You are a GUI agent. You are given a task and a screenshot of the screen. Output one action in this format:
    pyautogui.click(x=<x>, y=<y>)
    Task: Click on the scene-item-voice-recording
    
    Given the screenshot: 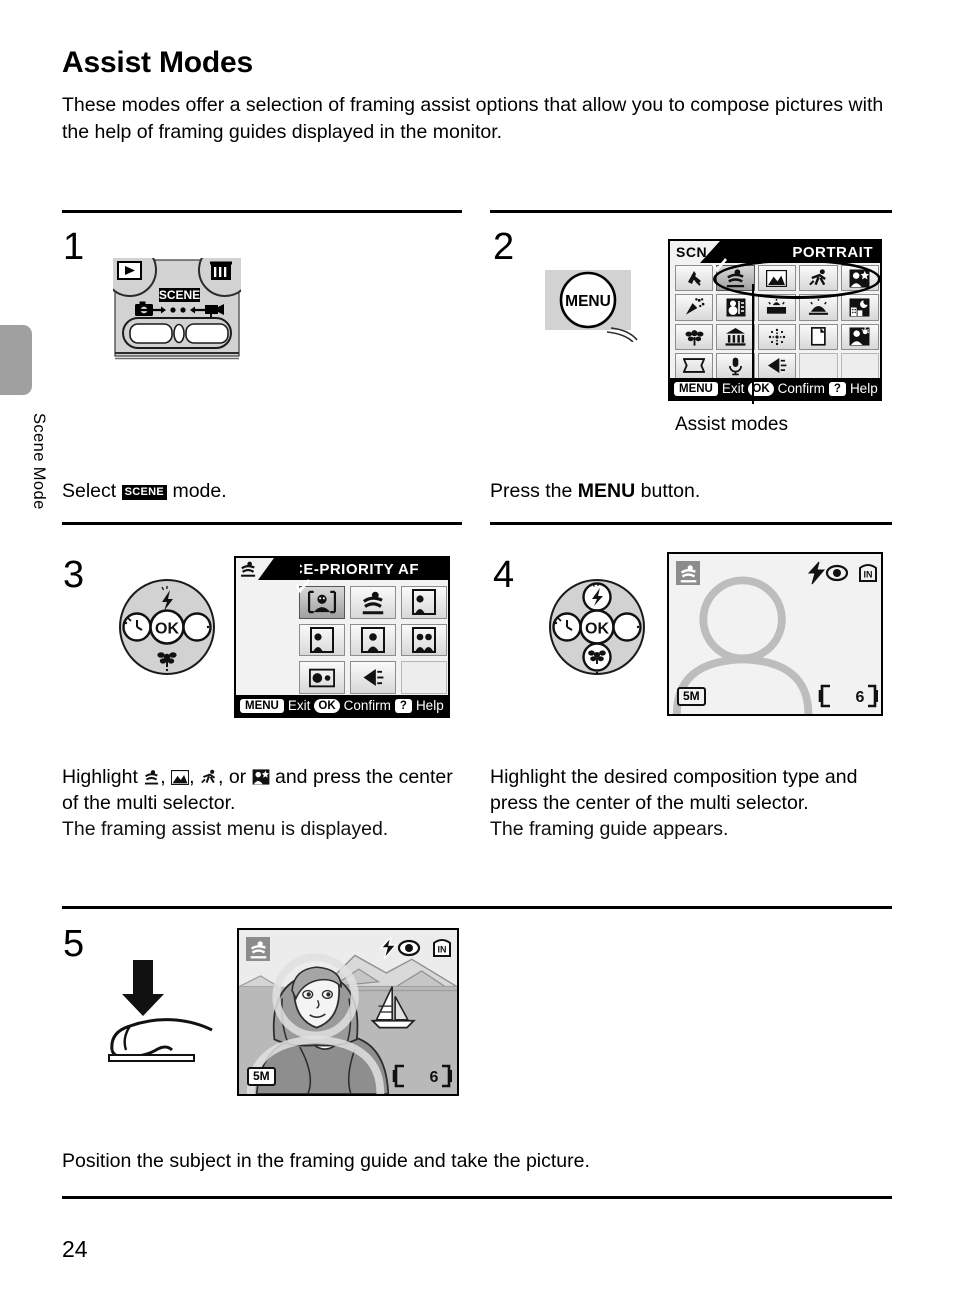 What is the action you would take?
    pyautogui.click(x=735, y=365)
    